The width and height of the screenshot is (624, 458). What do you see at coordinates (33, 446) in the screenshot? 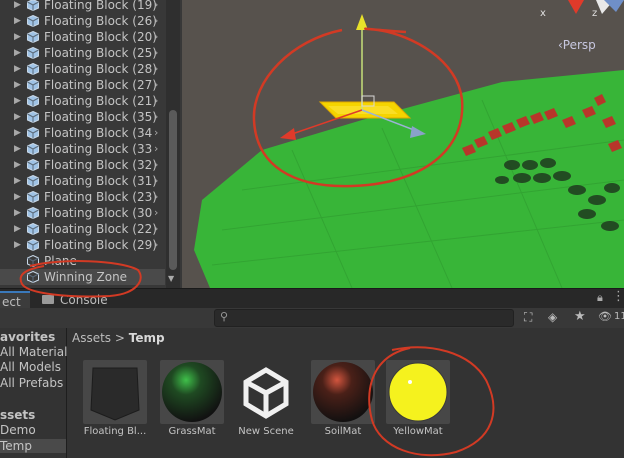
I see `folder-temp: Temp` at bounding box center [33, 446].